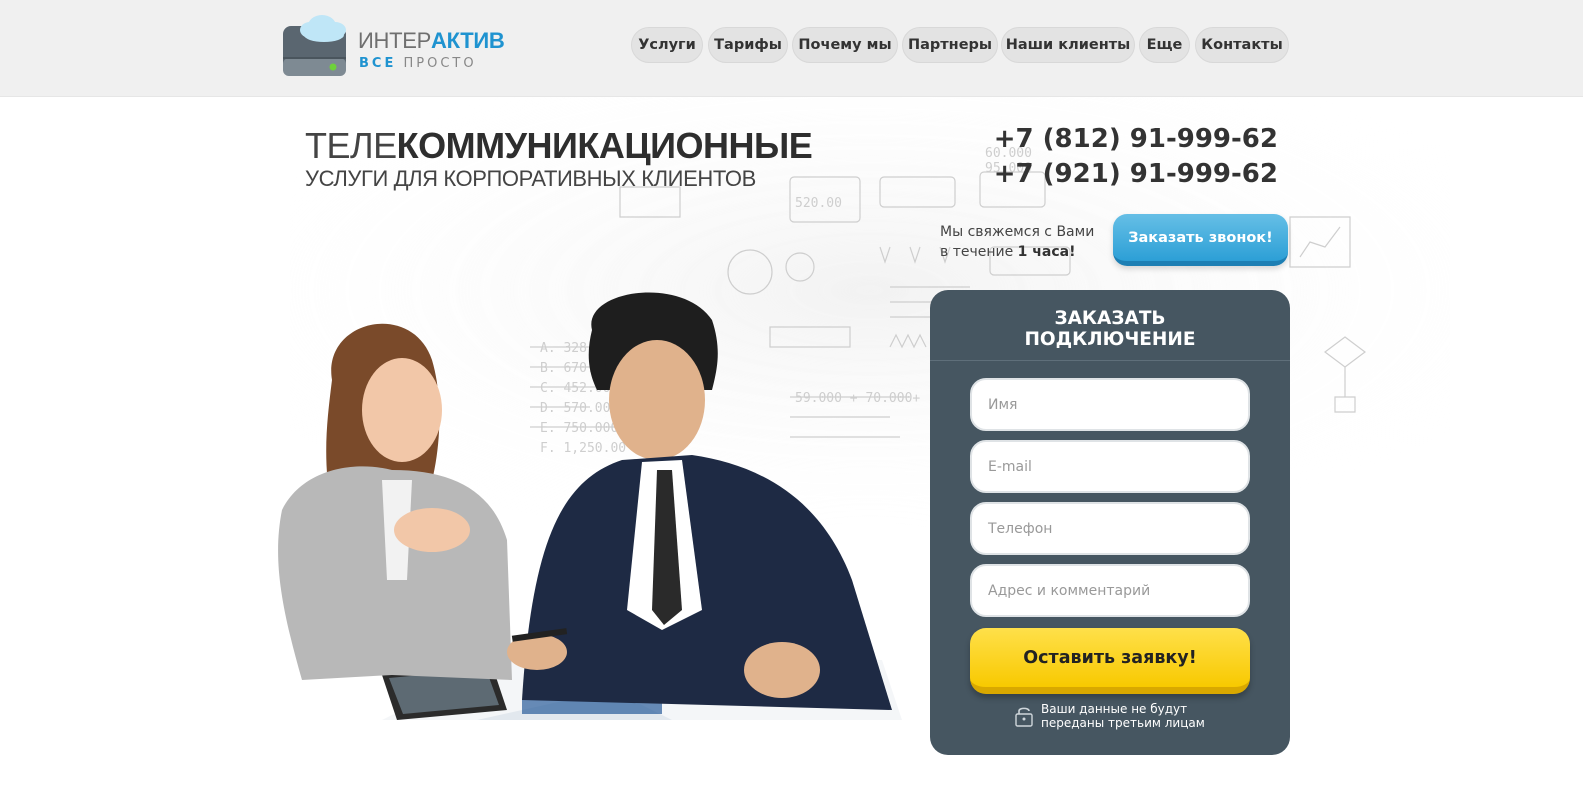  What do you see at coordinates (1123, 723) in the screenshot?
I see `privacy-line2: переданы третьим лицам` at bounding box center [1123, 723].